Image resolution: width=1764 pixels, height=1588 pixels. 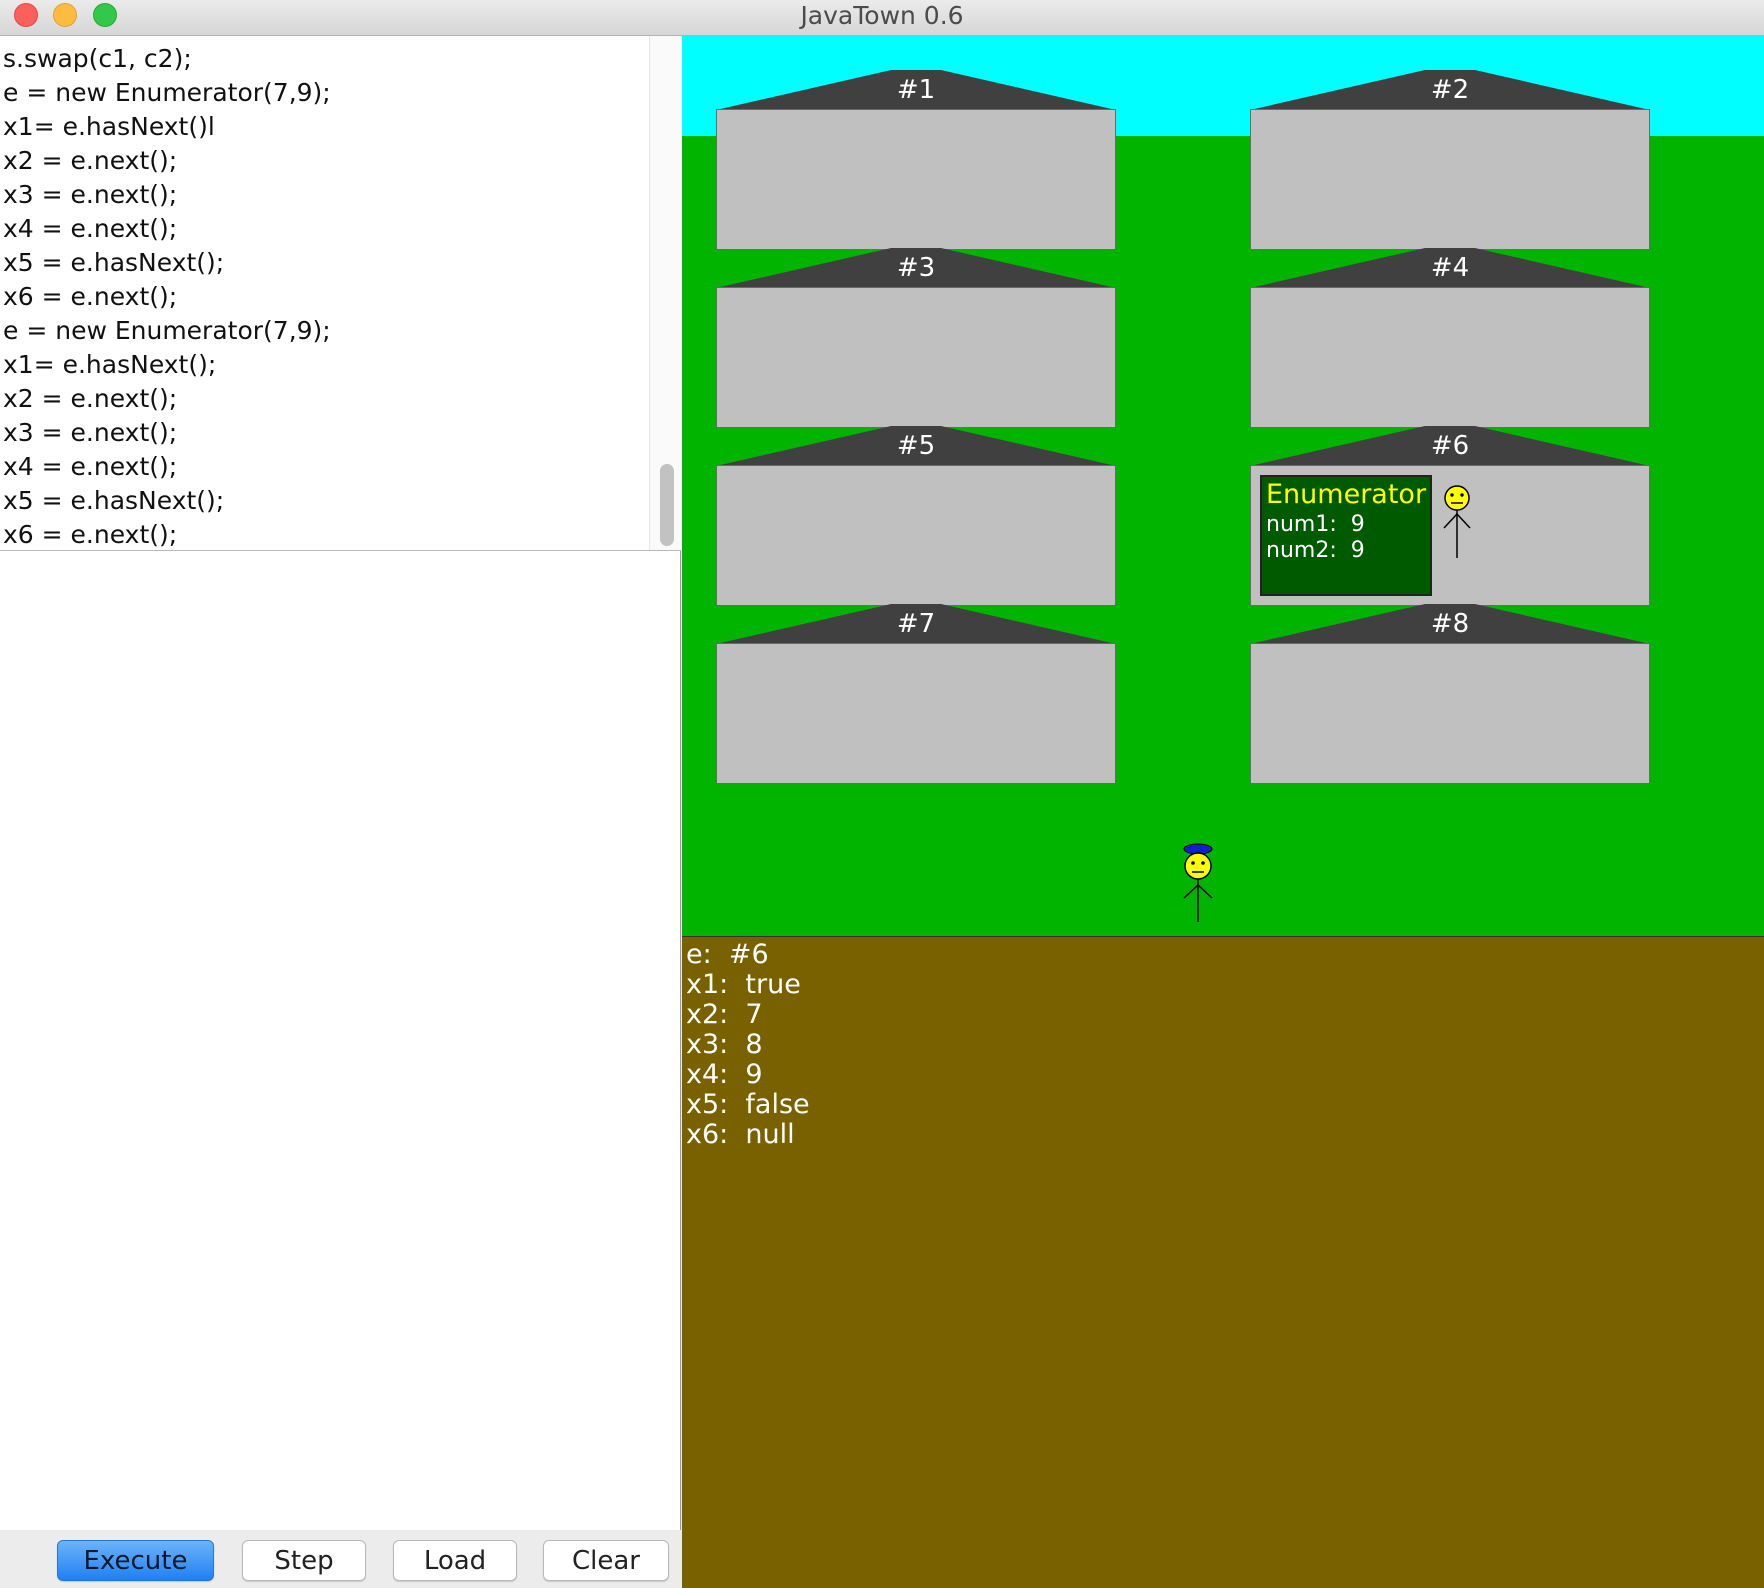 I want to click on variable-line: e: #6, so click(x=727, y=954).